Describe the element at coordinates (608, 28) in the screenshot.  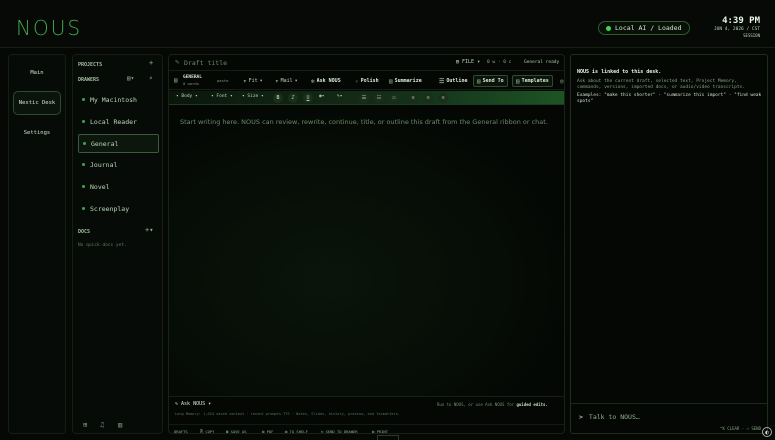
I see `status-dot-icon` at that location.